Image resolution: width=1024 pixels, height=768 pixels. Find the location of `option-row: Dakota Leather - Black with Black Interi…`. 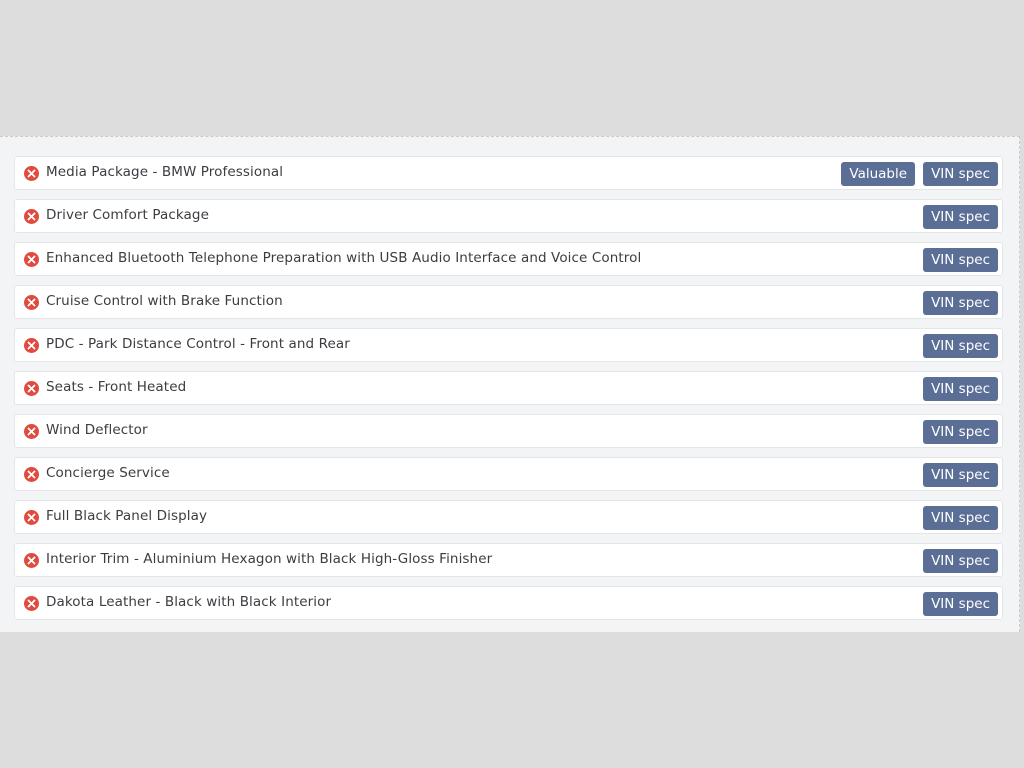

option-row: Dakota Leather - Black with Black Interi… is located at coordinates (508, 603).